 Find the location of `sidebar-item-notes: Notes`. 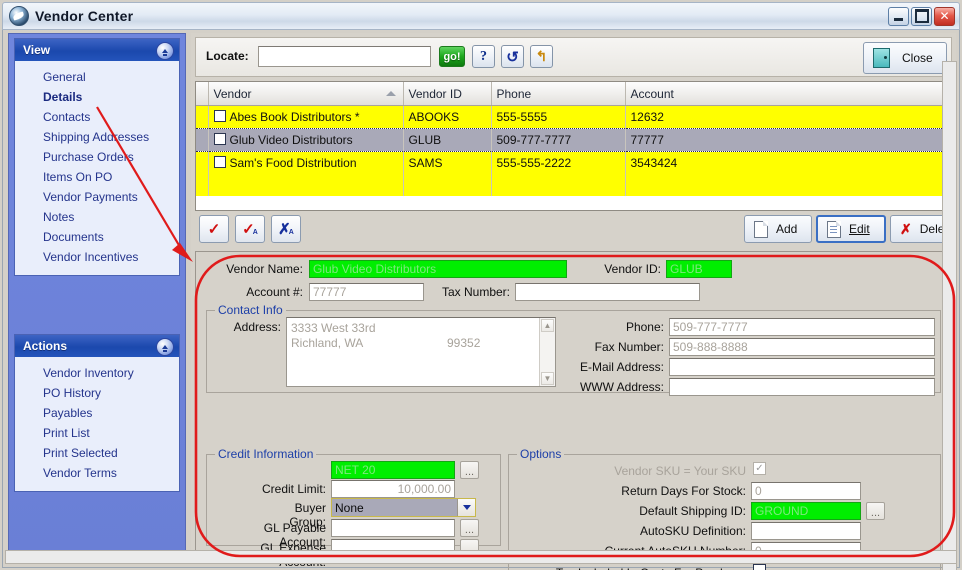

sidebar-item-notes: Notes is located at coordinates (97, 217).